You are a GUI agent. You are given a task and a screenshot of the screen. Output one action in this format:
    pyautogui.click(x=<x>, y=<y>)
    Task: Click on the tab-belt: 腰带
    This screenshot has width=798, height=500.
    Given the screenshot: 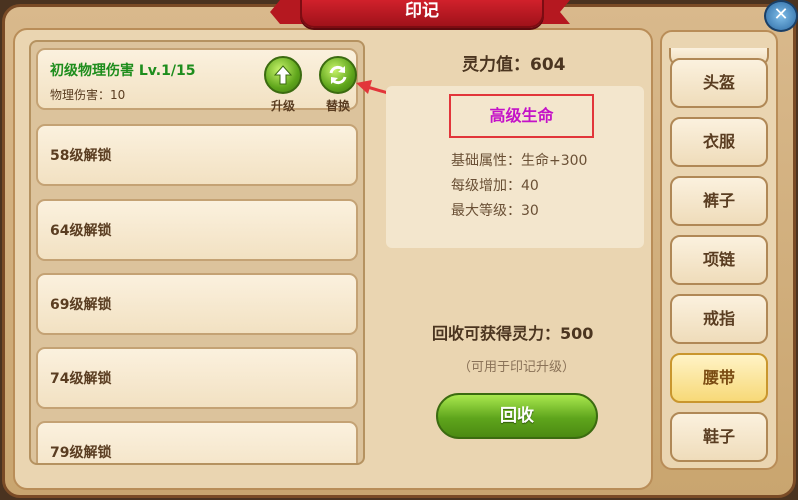 What is the action you would take?
    pyautogui.click(x=719, y=378)
    